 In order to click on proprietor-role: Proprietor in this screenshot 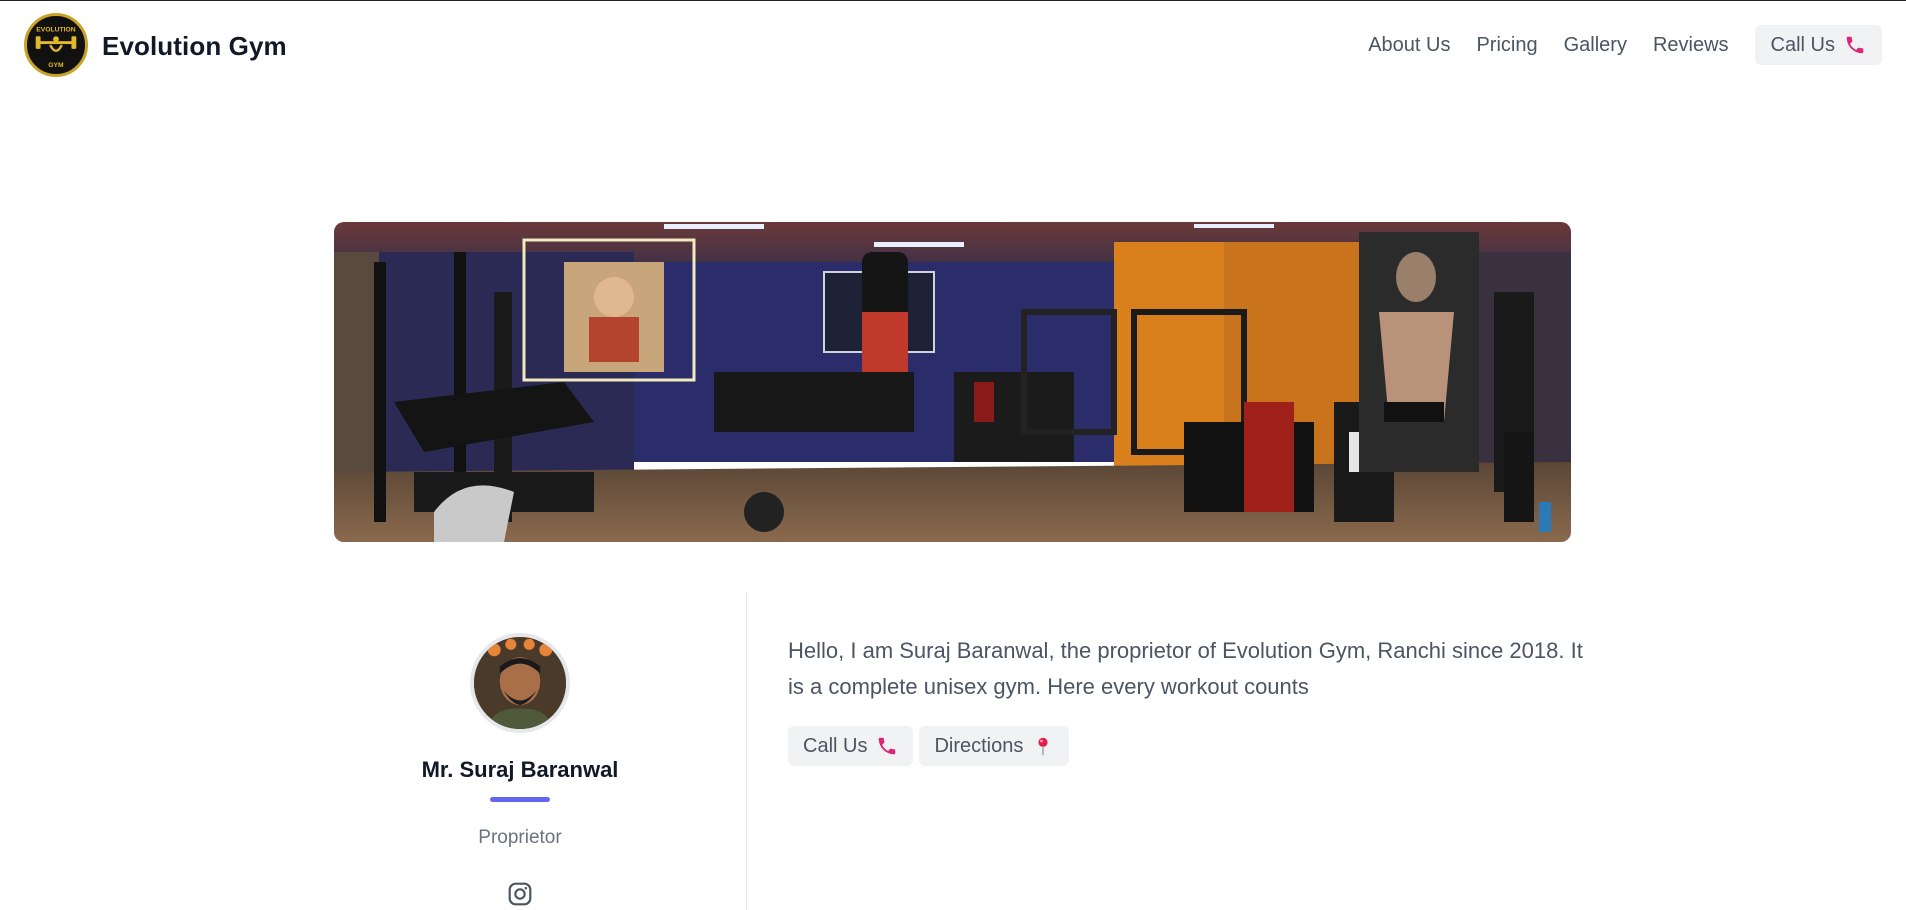, I will do `click(520, 837)`.